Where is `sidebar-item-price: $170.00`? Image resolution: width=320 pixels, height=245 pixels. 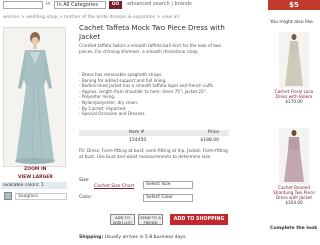
sidebar-item-price: $170.00 is located at coordinates (294, 101).